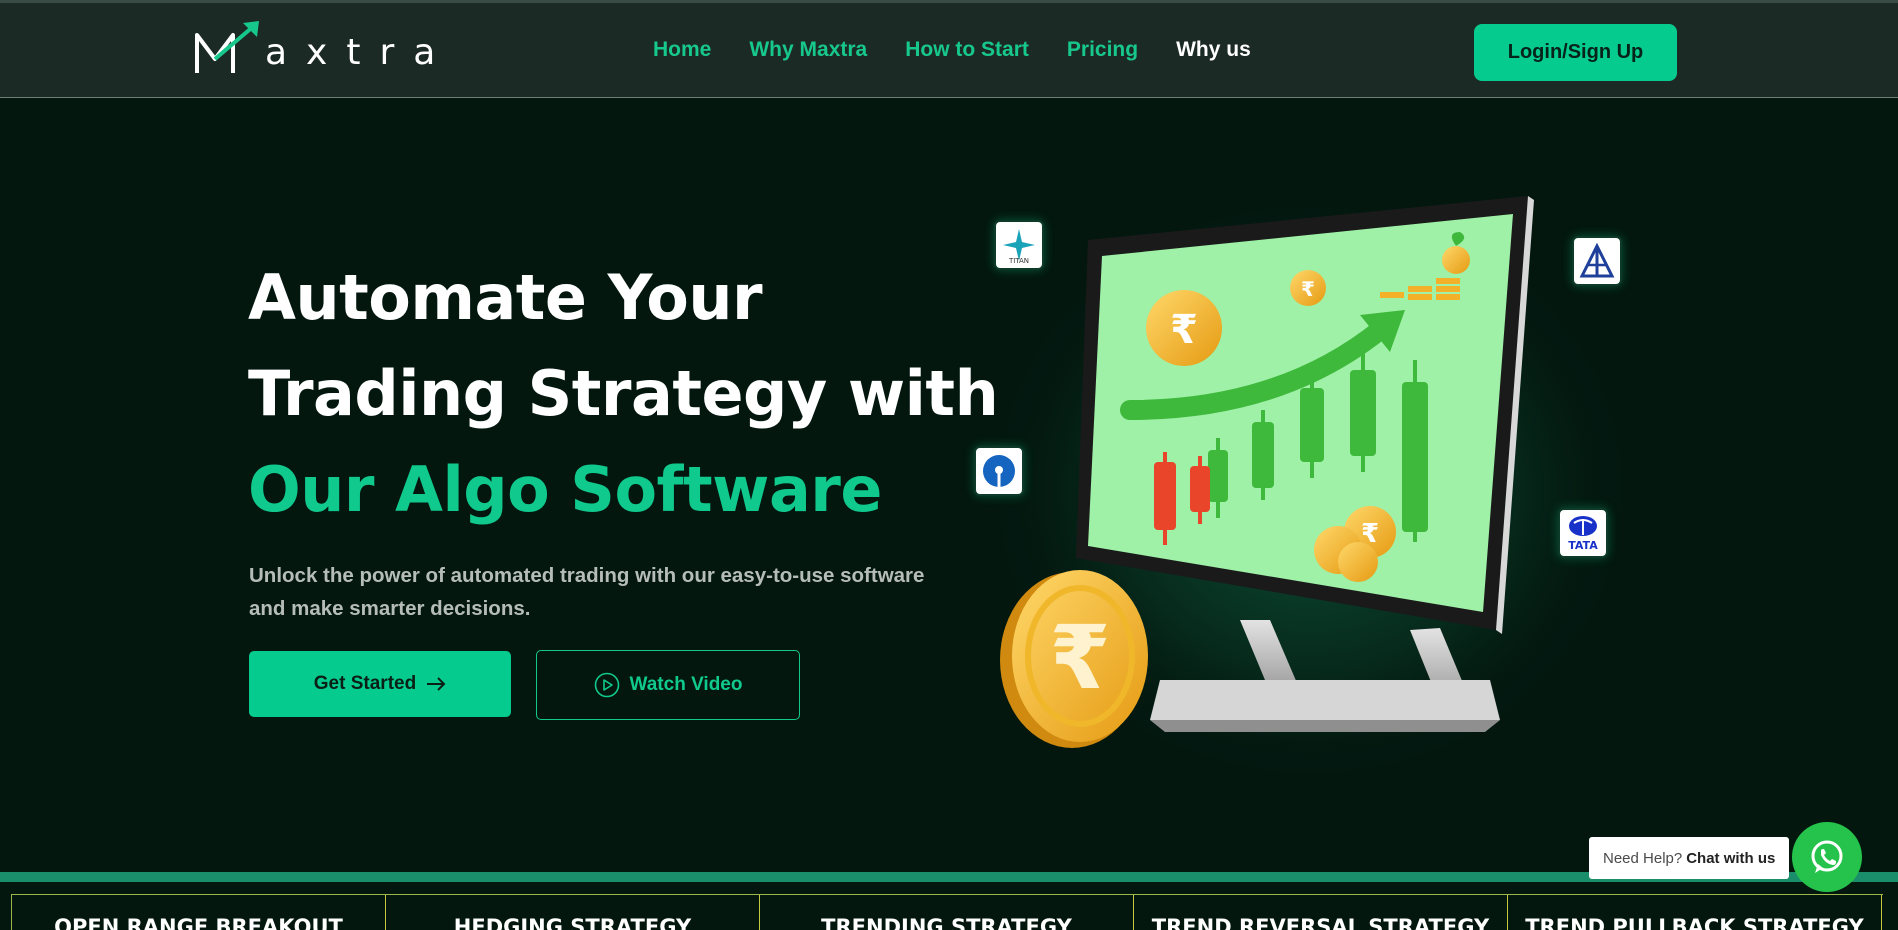  What do you see at coordinates (1583, 545) in the screenshot?
I see `tata-logo-text: TATA` at bounding box center [1583, 545].